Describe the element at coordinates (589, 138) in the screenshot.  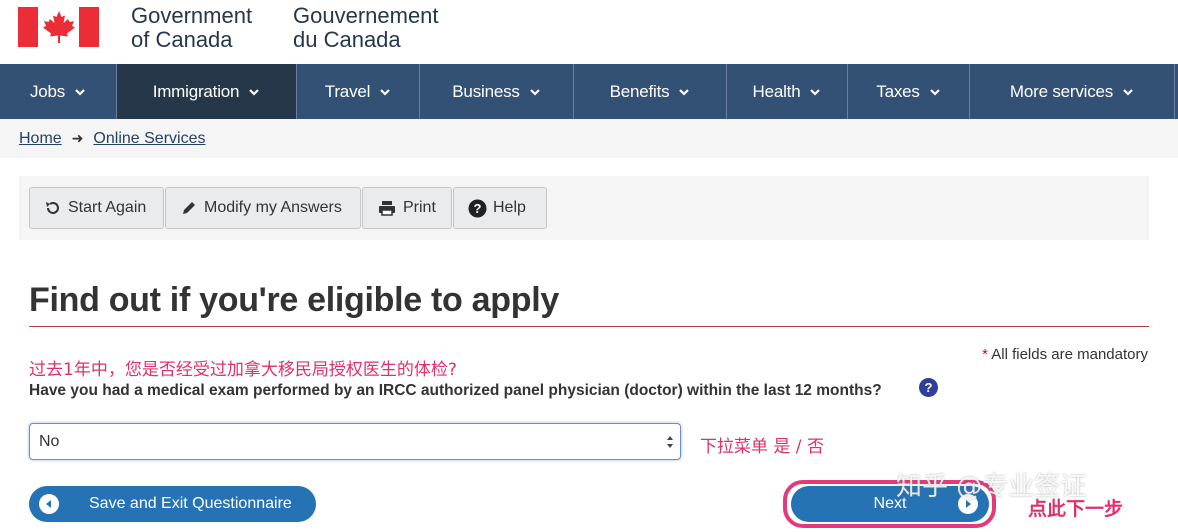
I see `breadcrumb: Home ➜ Online Services` at that location.